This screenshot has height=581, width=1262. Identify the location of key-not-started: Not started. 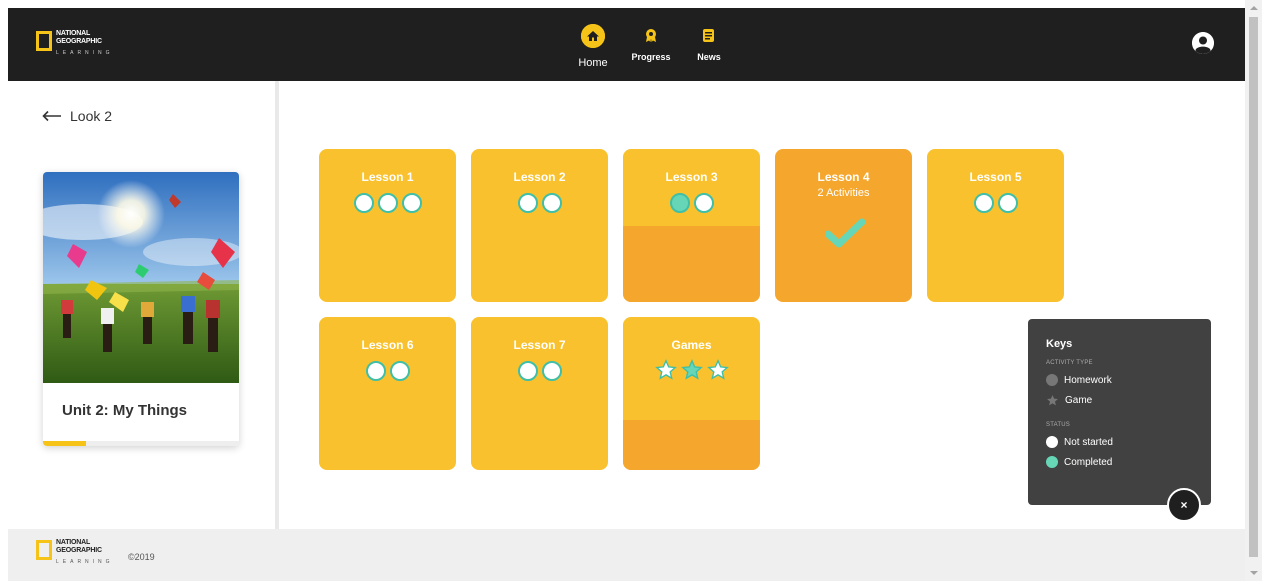
(1119, 442).